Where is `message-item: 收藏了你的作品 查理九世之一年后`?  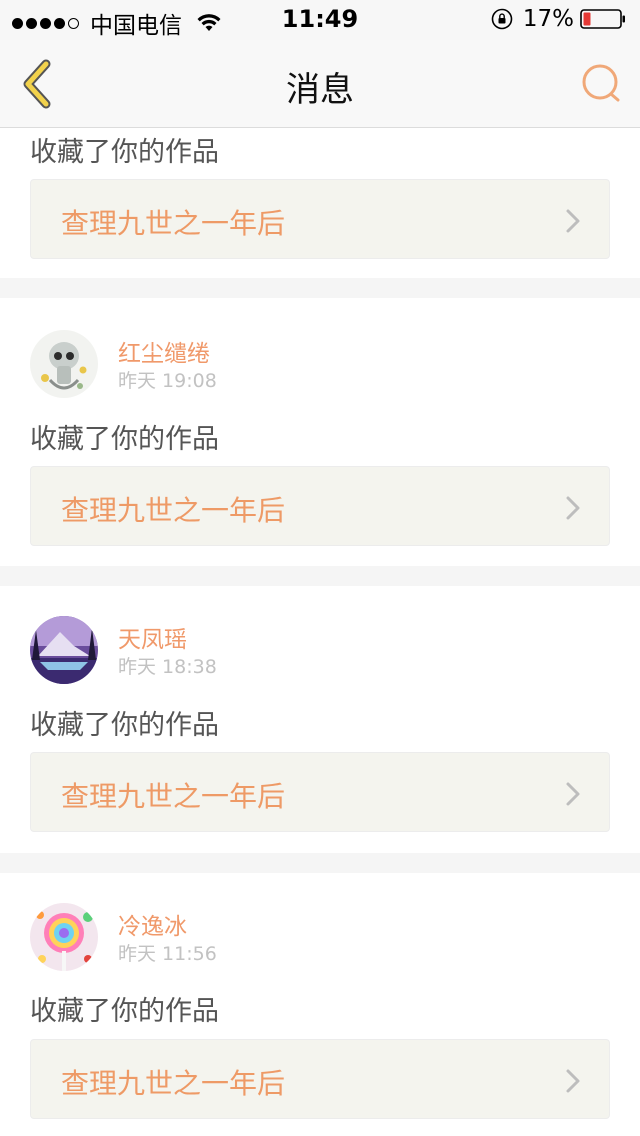 message-item: 收藏了你的作品 查理九世之一年后 is located at coordinates (320, 203).